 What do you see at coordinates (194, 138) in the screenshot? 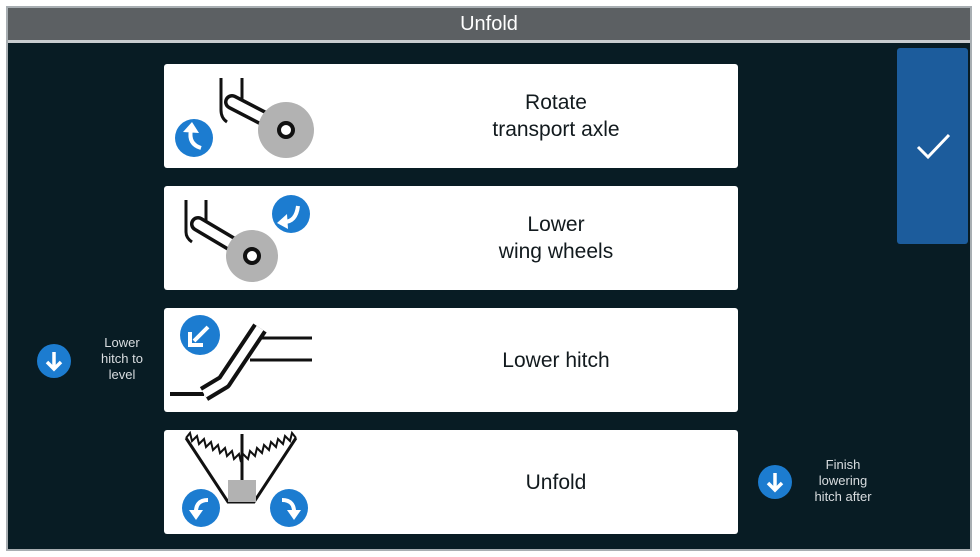
I see `rotate-ccw-arrow-icon` at bounding box center [194, 138].